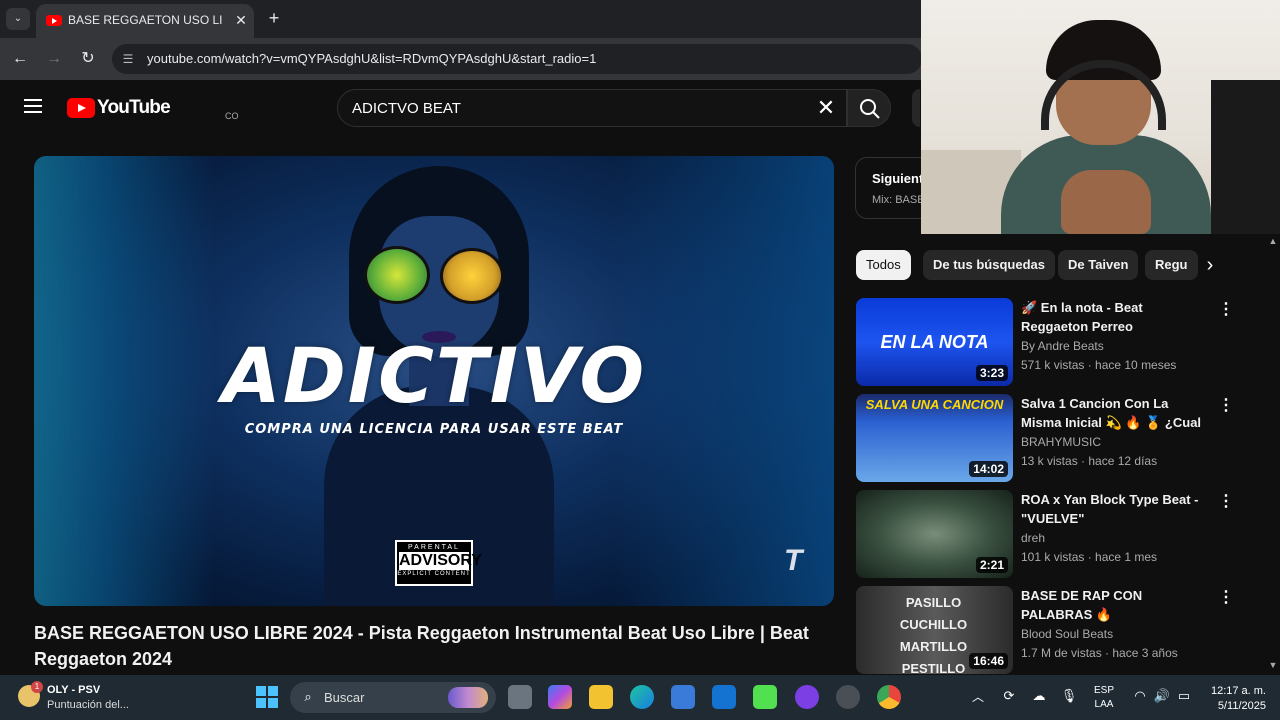  I want to click on chrome-icon, so click(889, 697).